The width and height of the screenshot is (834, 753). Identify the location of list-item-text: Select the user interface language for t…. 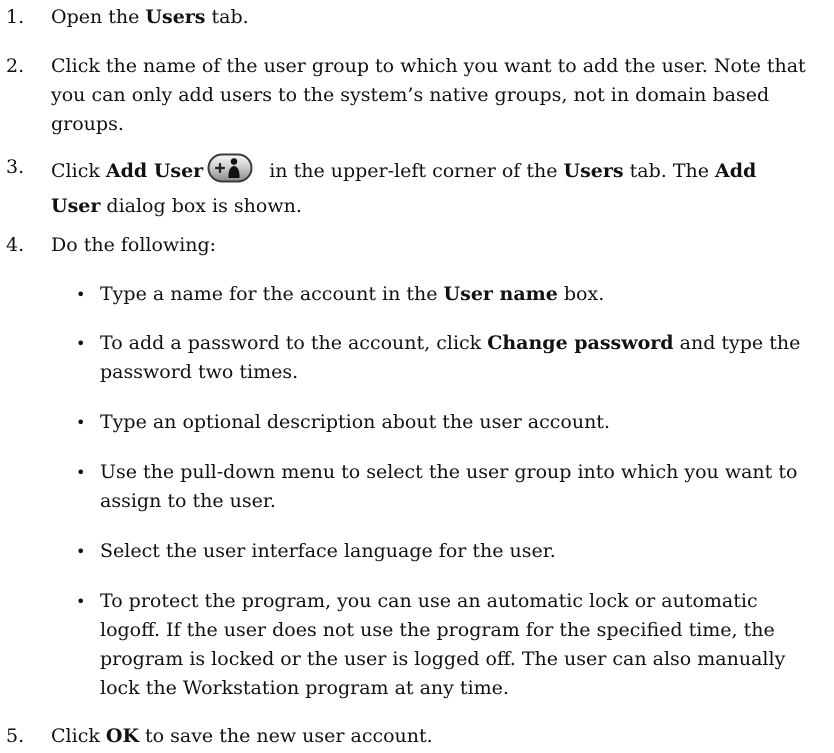
(328, 551).